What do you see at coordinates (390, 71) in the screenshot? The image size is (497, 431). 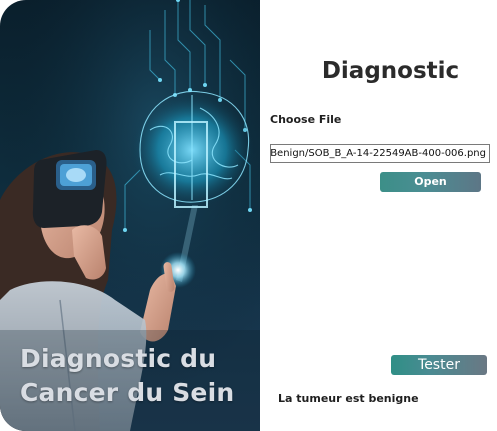 I see `page-title: Diagnostic` at bounding box center [390, 71].